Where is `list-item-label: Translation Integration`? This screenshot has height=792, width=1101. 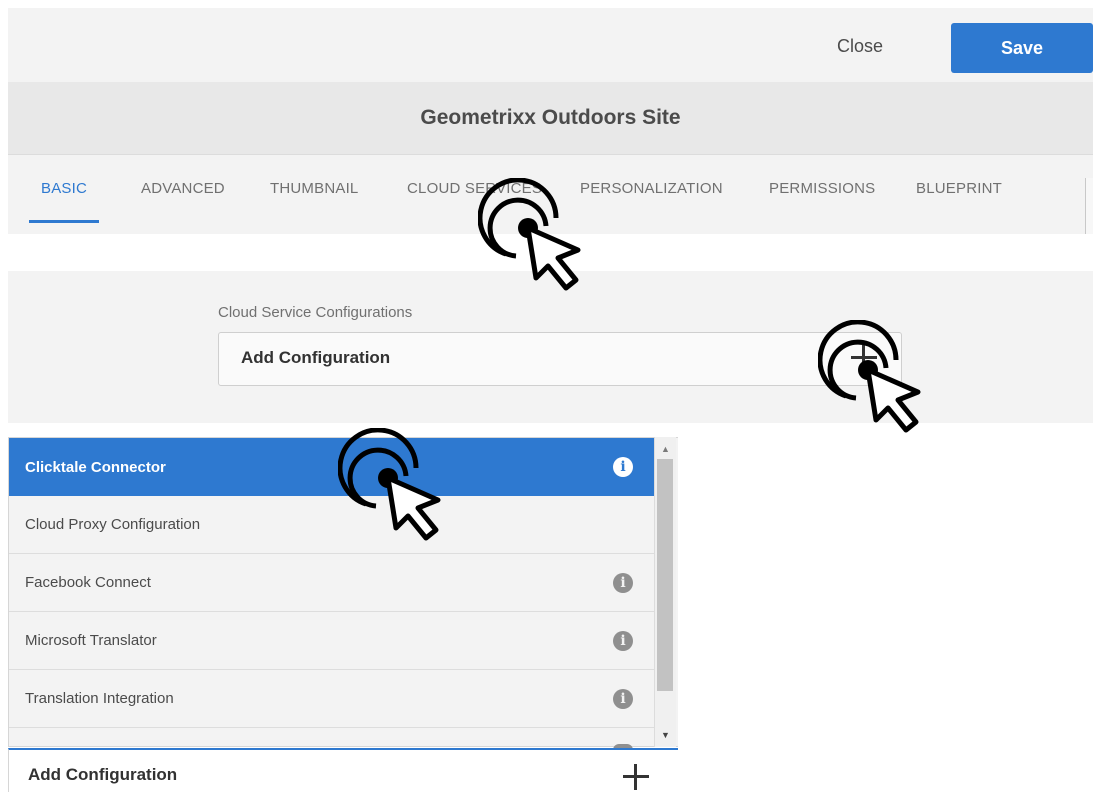 list-item-label: Translation Integration is located at coordinates (99, 698).